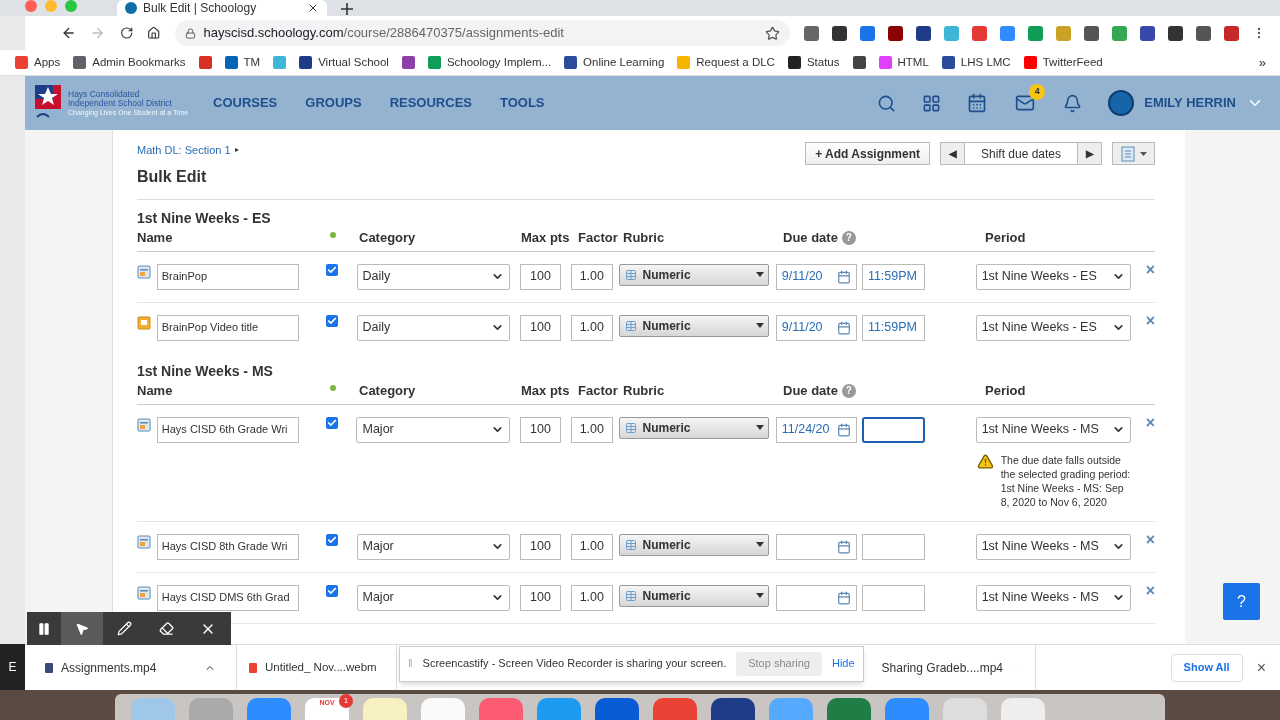  I want to click on name-field: Hays CISD DMS 6th Grad, so click(228, 597).